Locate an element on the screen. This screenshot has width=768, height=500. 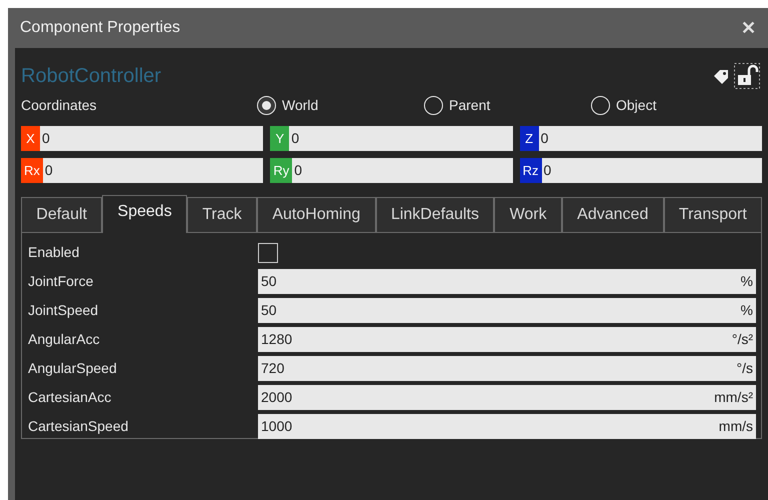
coordinate-field: Ry 0 is located at coordinates (391, 170).